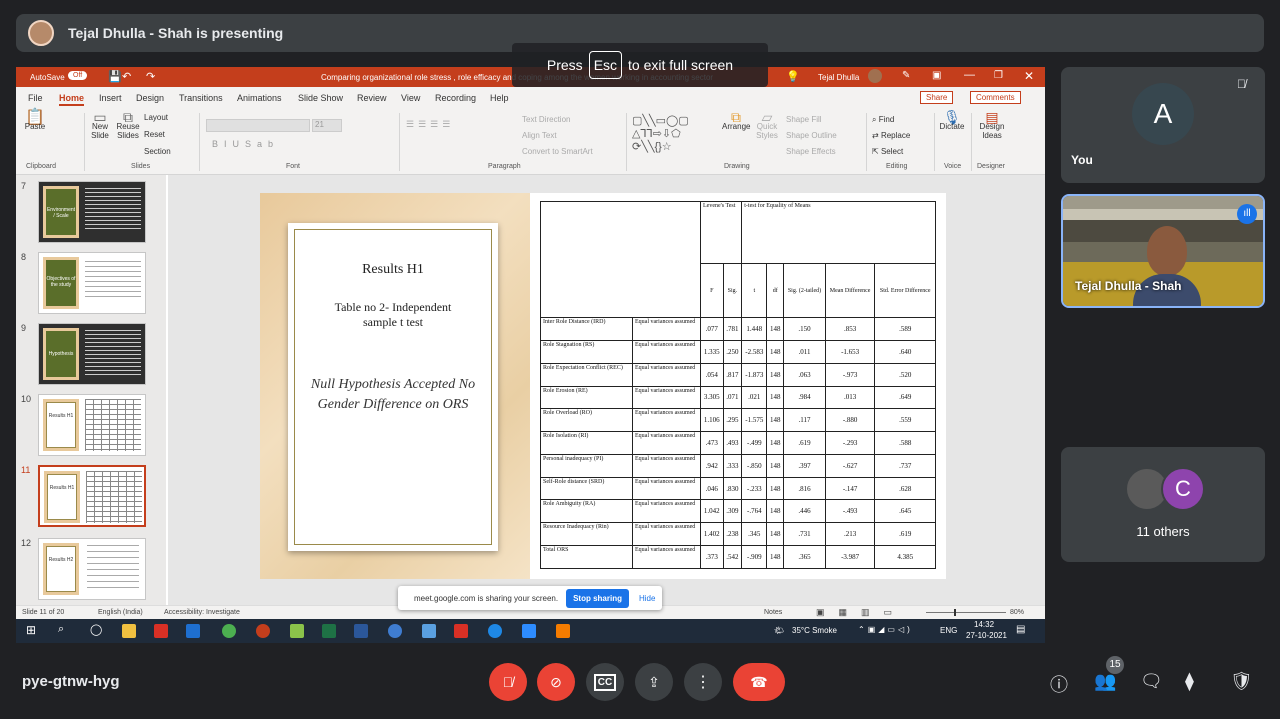  I want to click on font-size-box: 21, so click(327, 125).